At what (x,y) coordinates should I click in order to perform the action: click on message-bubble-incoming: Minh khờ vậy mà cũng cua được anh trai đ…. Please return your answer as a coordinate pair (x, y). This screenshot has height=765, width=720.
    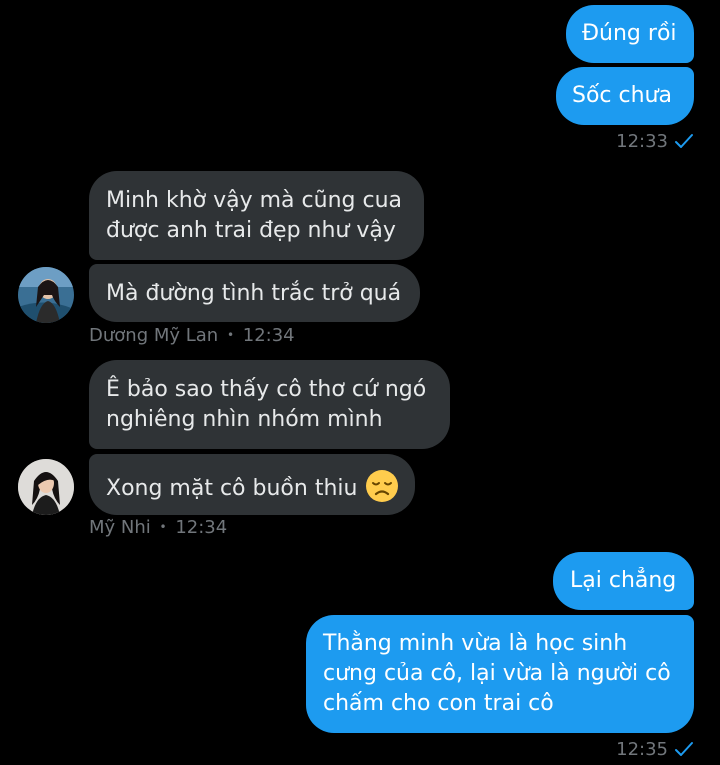
    Looking at the image, I should click on (256, 215).